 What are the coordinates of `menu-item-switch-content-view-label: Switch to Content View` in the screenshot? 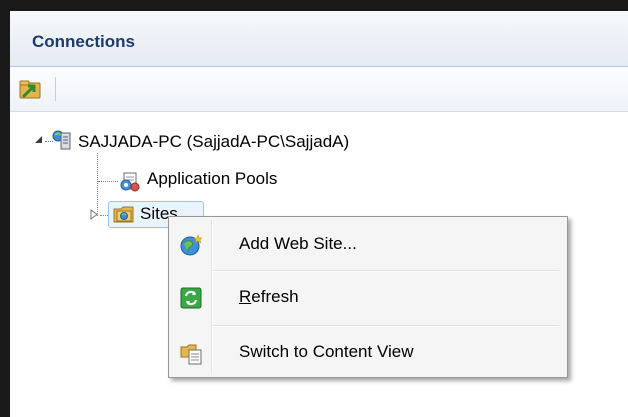 It's located at (326, 351).